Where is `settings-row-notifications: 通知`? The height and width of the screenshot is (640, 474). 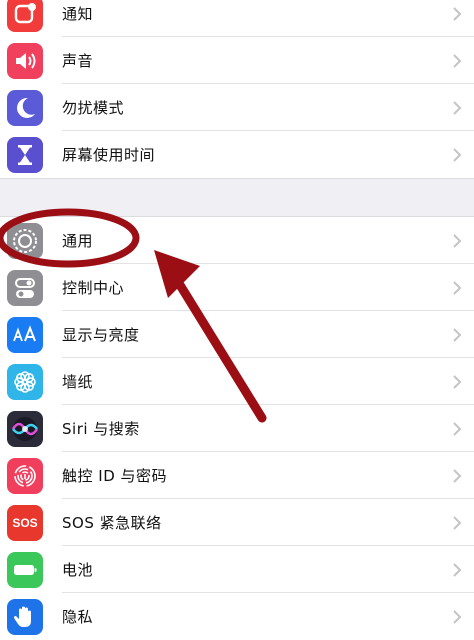 settings-row-notifications: 通知 is located at coordinates (237, 18).